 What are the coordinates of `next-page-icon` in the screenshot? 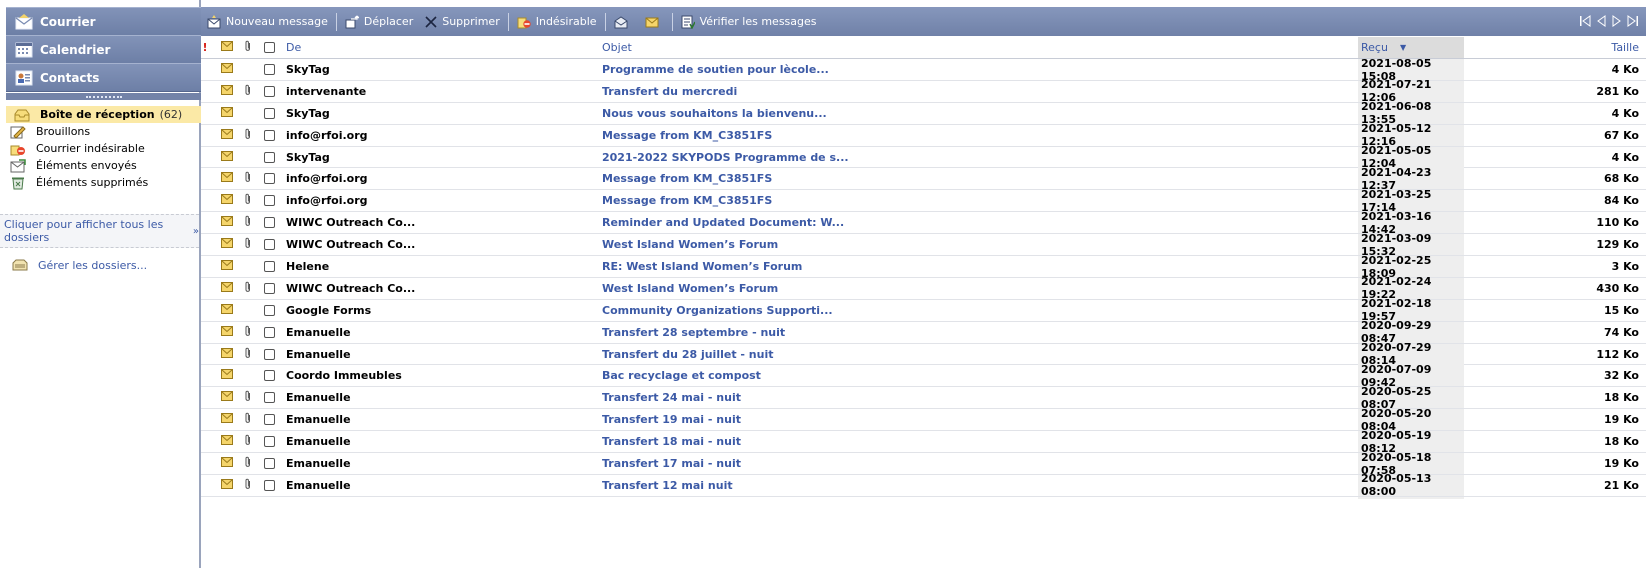 It's located at (1617, 21).